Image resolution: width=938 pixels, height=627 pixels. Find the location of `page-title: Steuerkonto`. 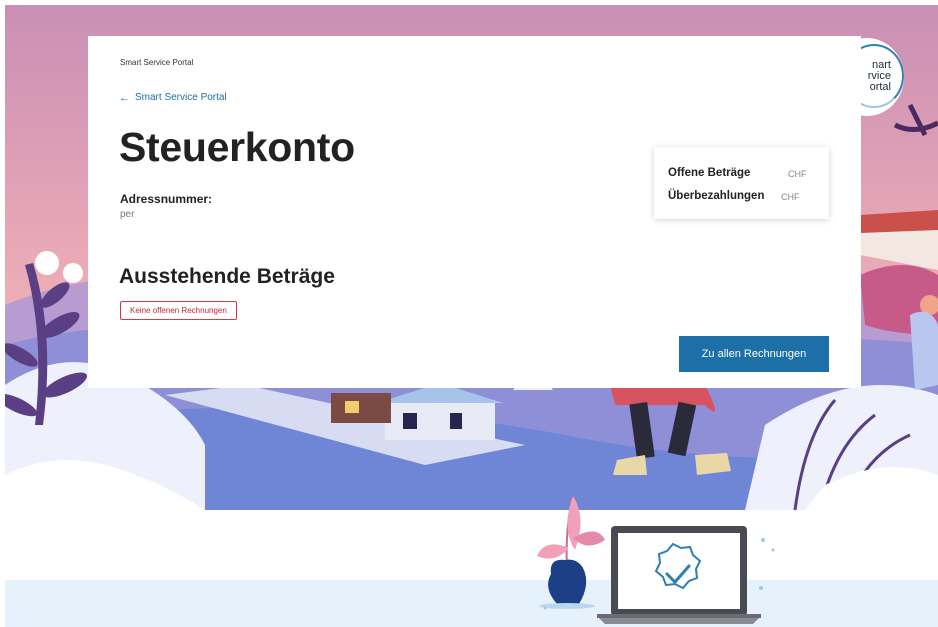

page-title: Steuerkonto is located at coordinates (237, 147).